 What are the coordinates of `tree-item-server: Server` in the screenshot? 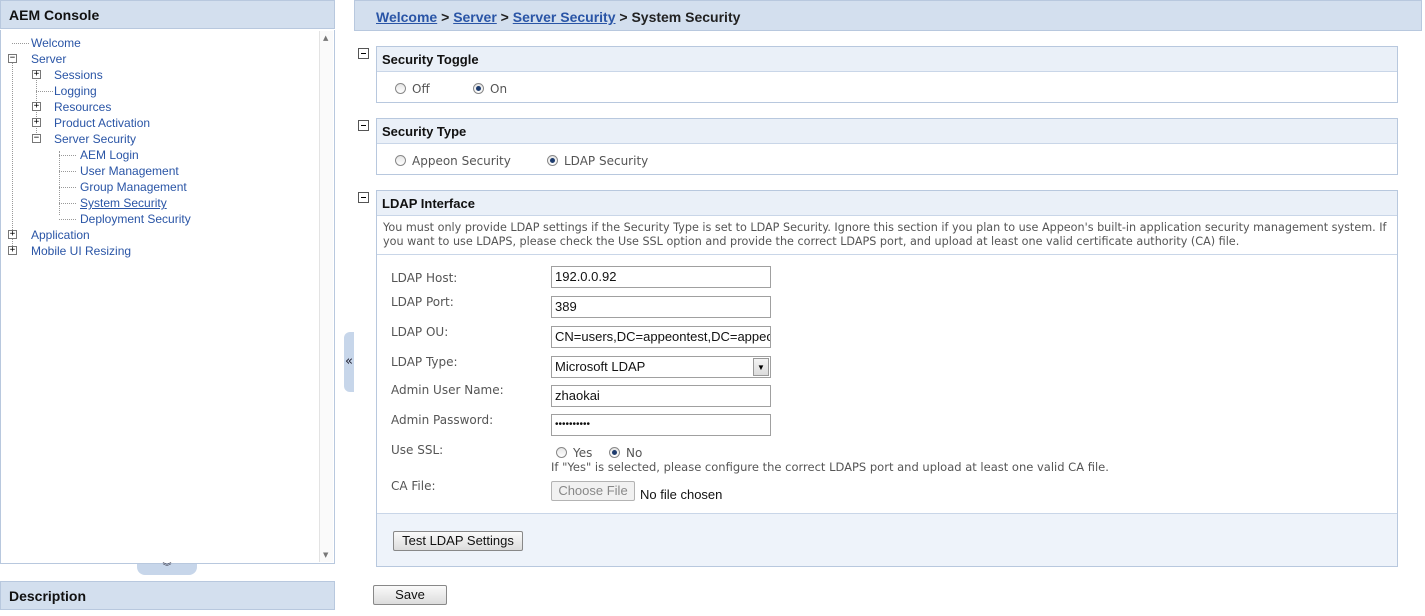 It's located at (48, 59).